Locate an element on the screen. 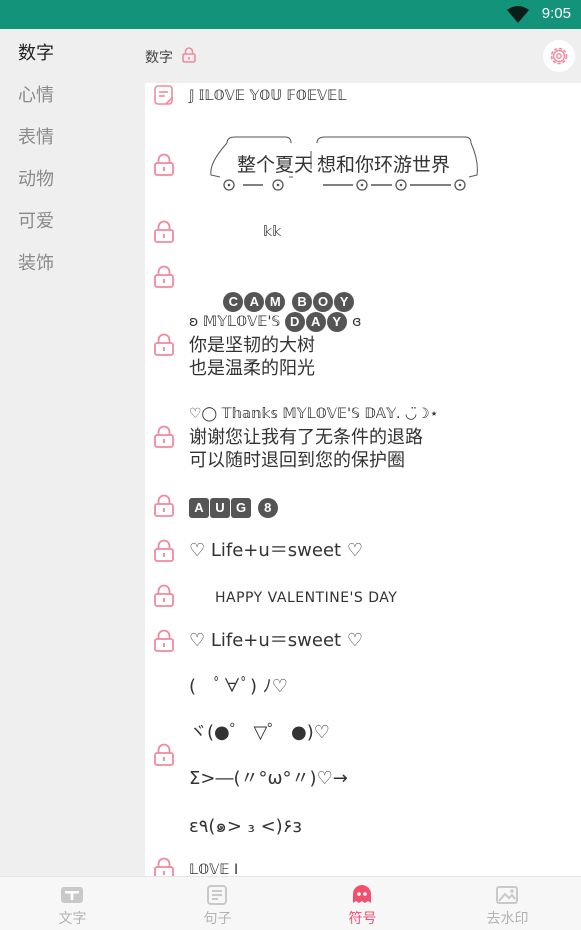 This screenshot has width=581, height=930. kaomoji-2: ヾ(●゜ ▽゜ ●)♡ is located at coordinates (259, 732).